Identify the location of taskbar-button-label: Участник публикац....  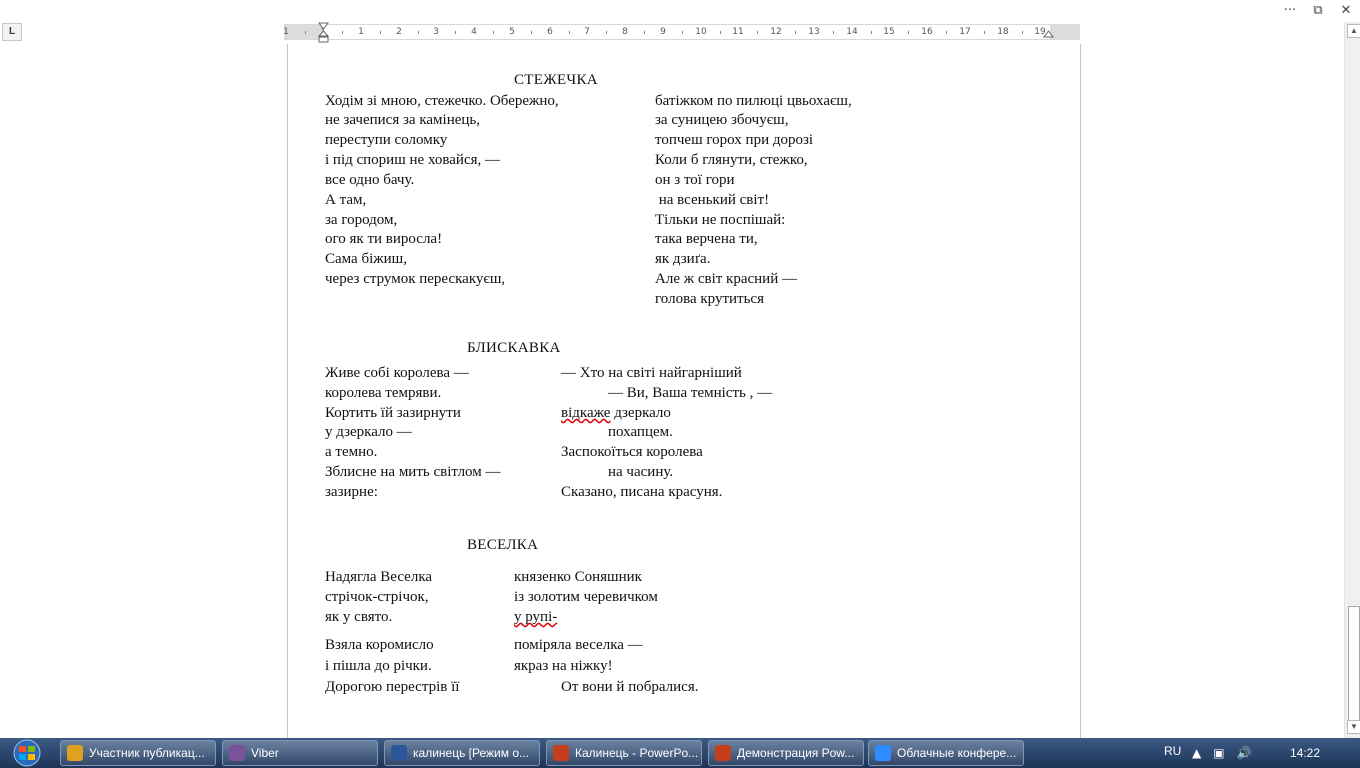
(147, 753).